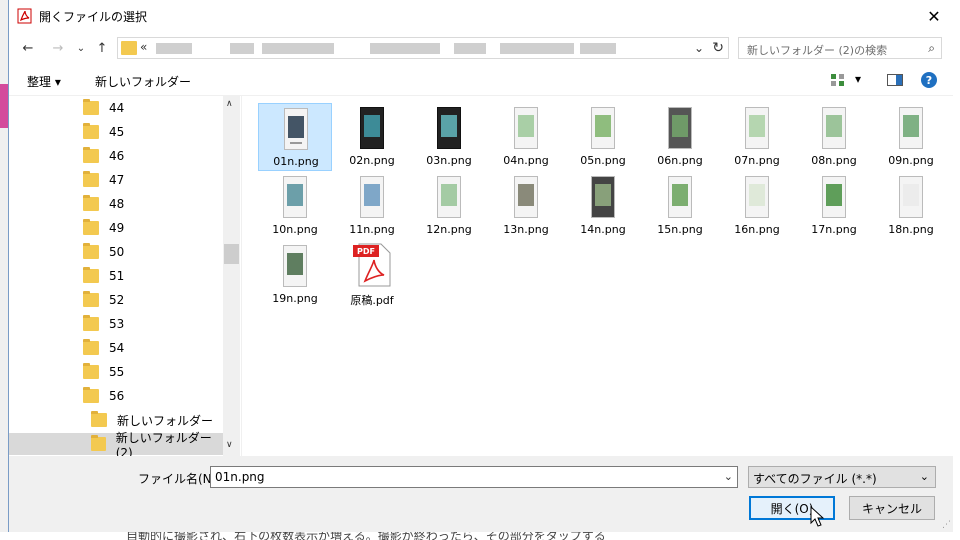  Describe the element at coordinates (911, 206) in the screenshot. I see `file-item: 18n.png` at that location.